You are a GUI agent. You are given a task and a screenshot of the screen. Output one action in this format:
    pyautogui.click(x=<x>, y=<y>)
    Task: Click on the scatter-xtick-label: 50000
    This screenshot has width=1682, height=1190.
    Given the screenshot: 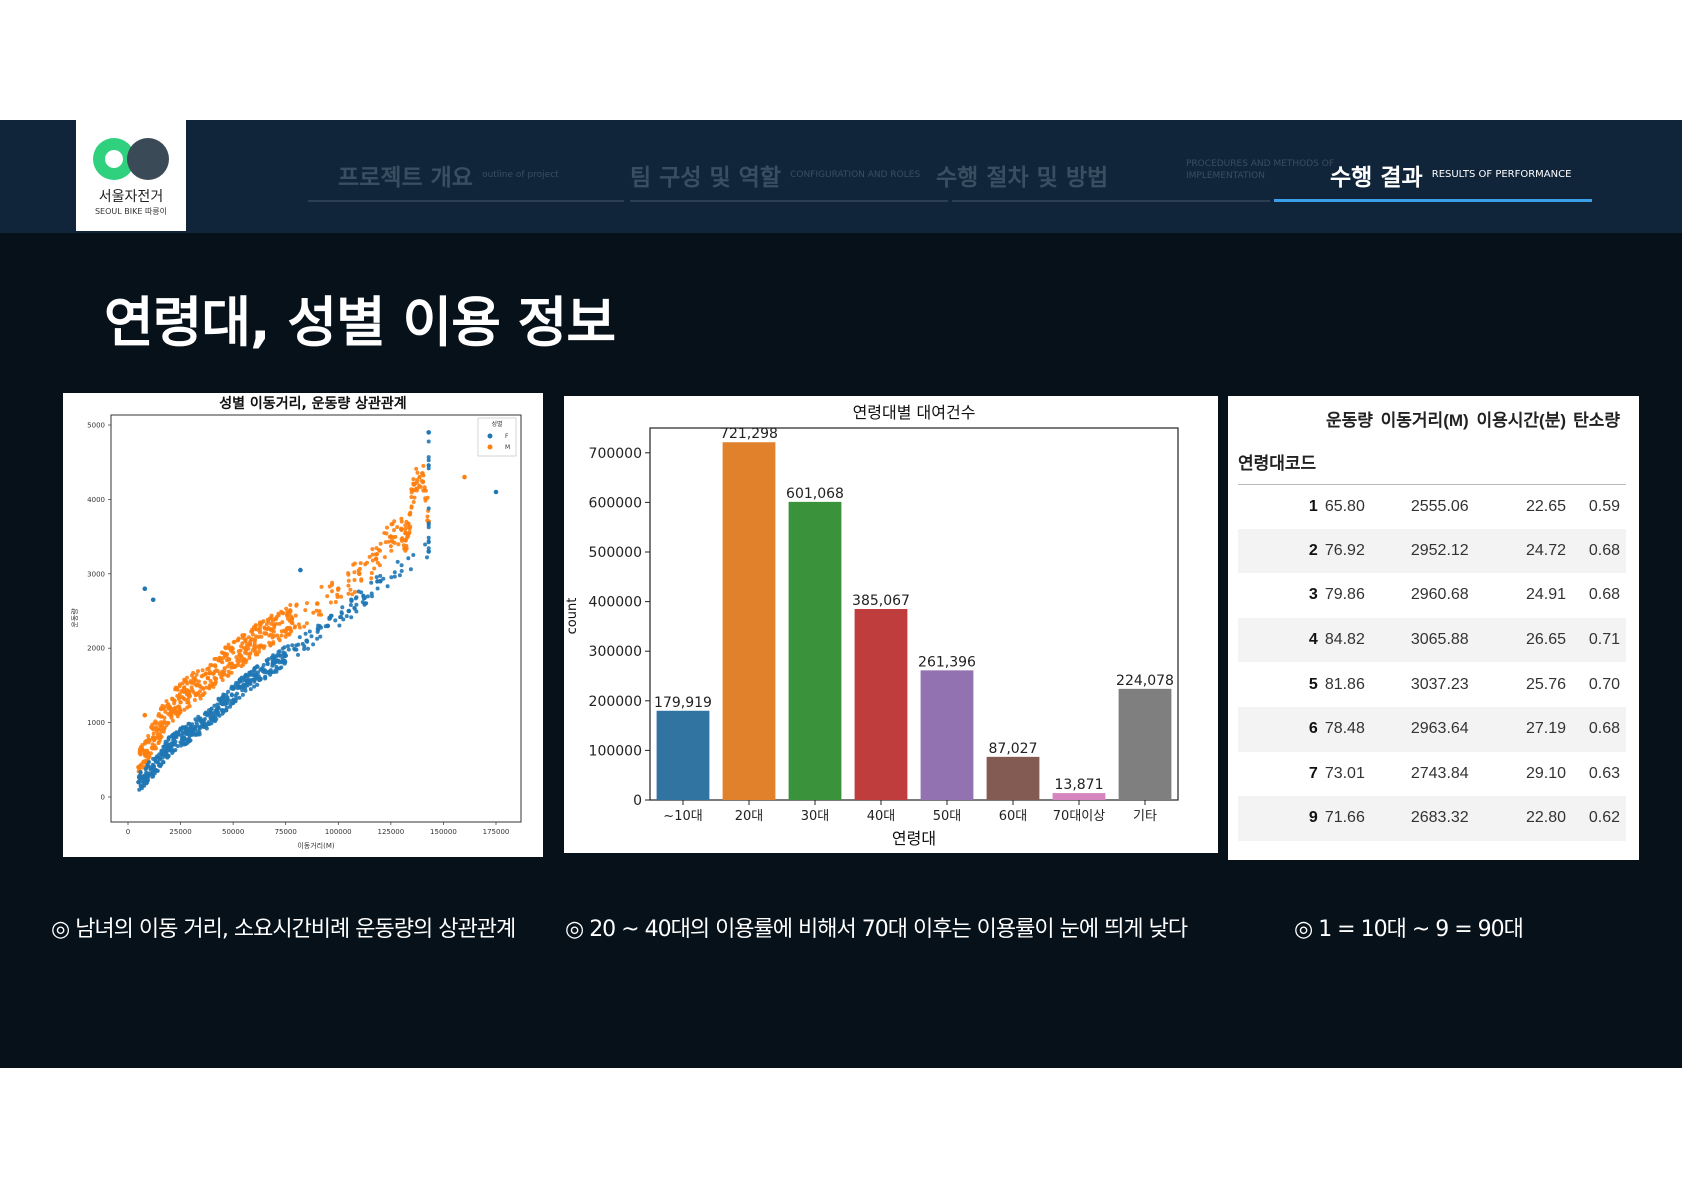 What is the action you would take?
    pyautogui.click(x=233, y=832)
    